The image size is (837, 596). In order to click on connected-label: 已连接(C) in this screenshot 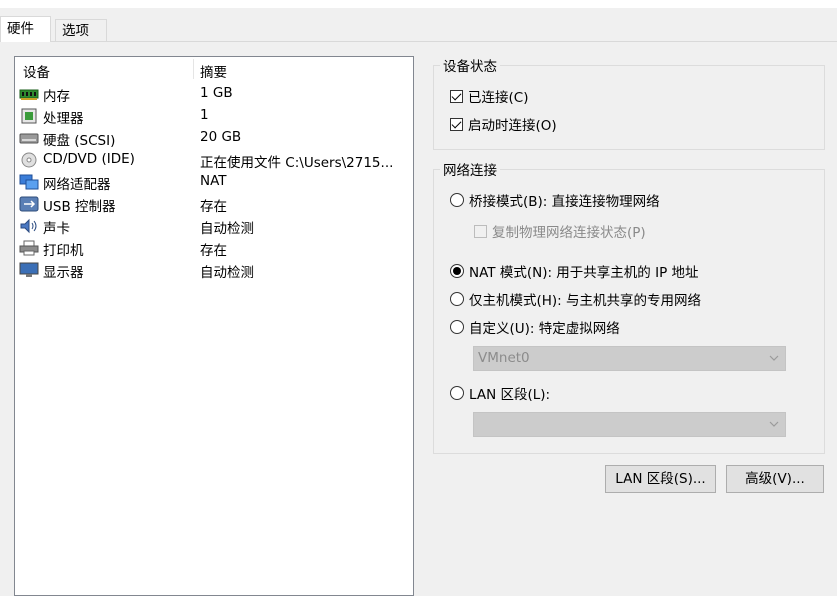, I will do `click(498, 98)`.